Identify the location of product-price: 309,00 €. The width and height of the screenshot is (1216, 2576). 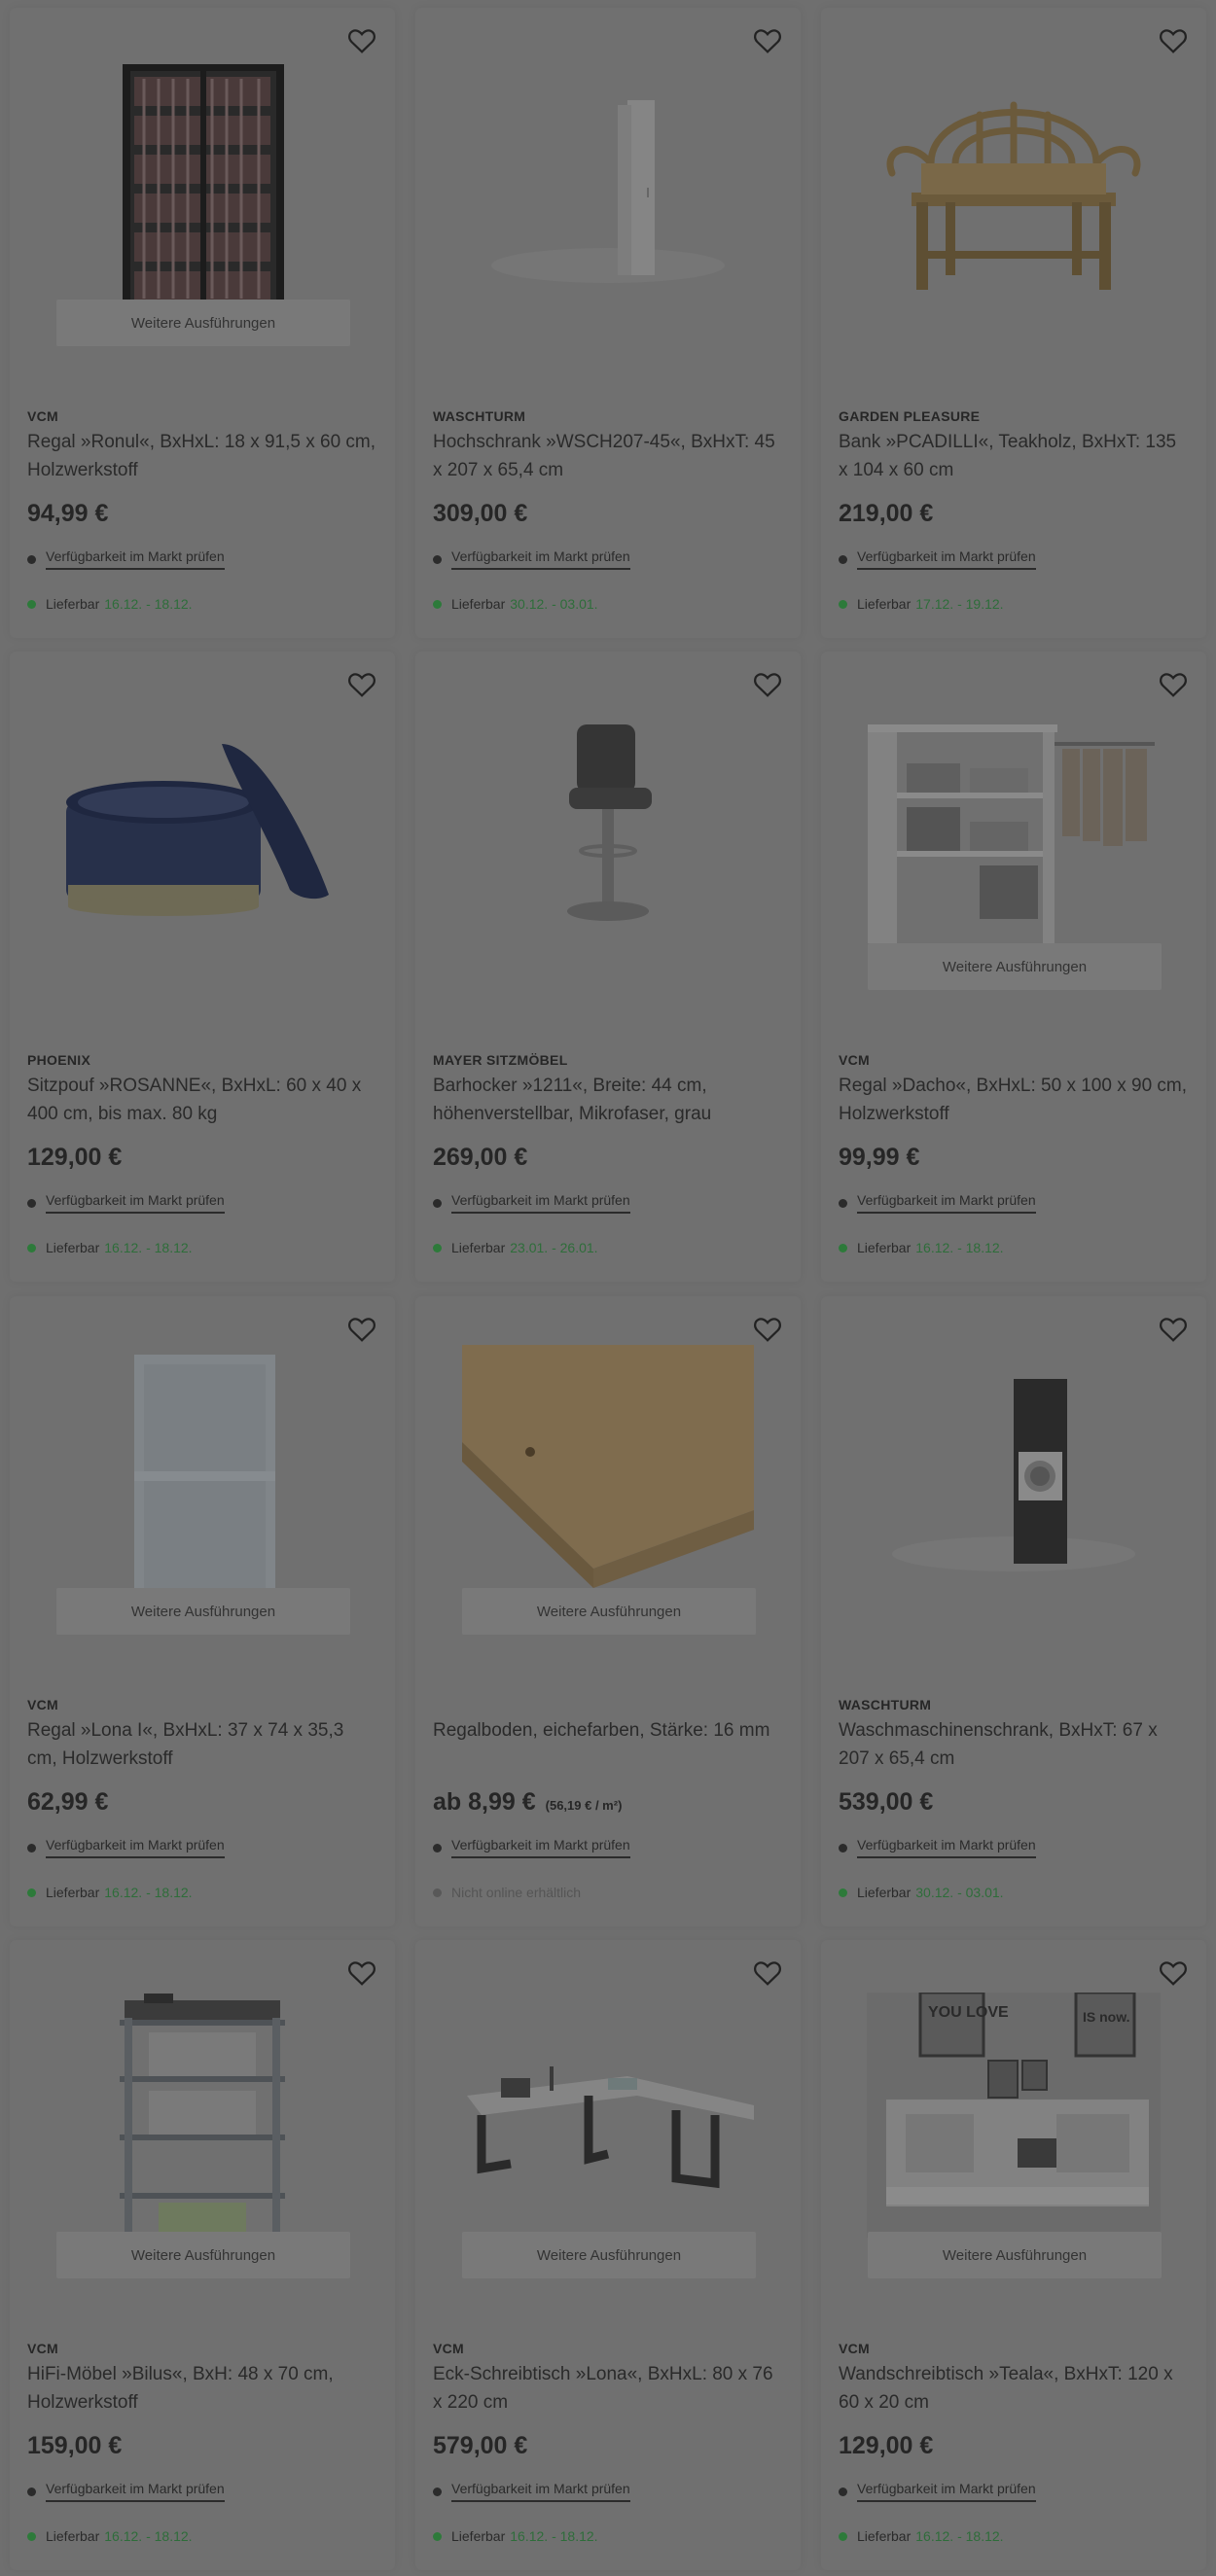
(480, 514).